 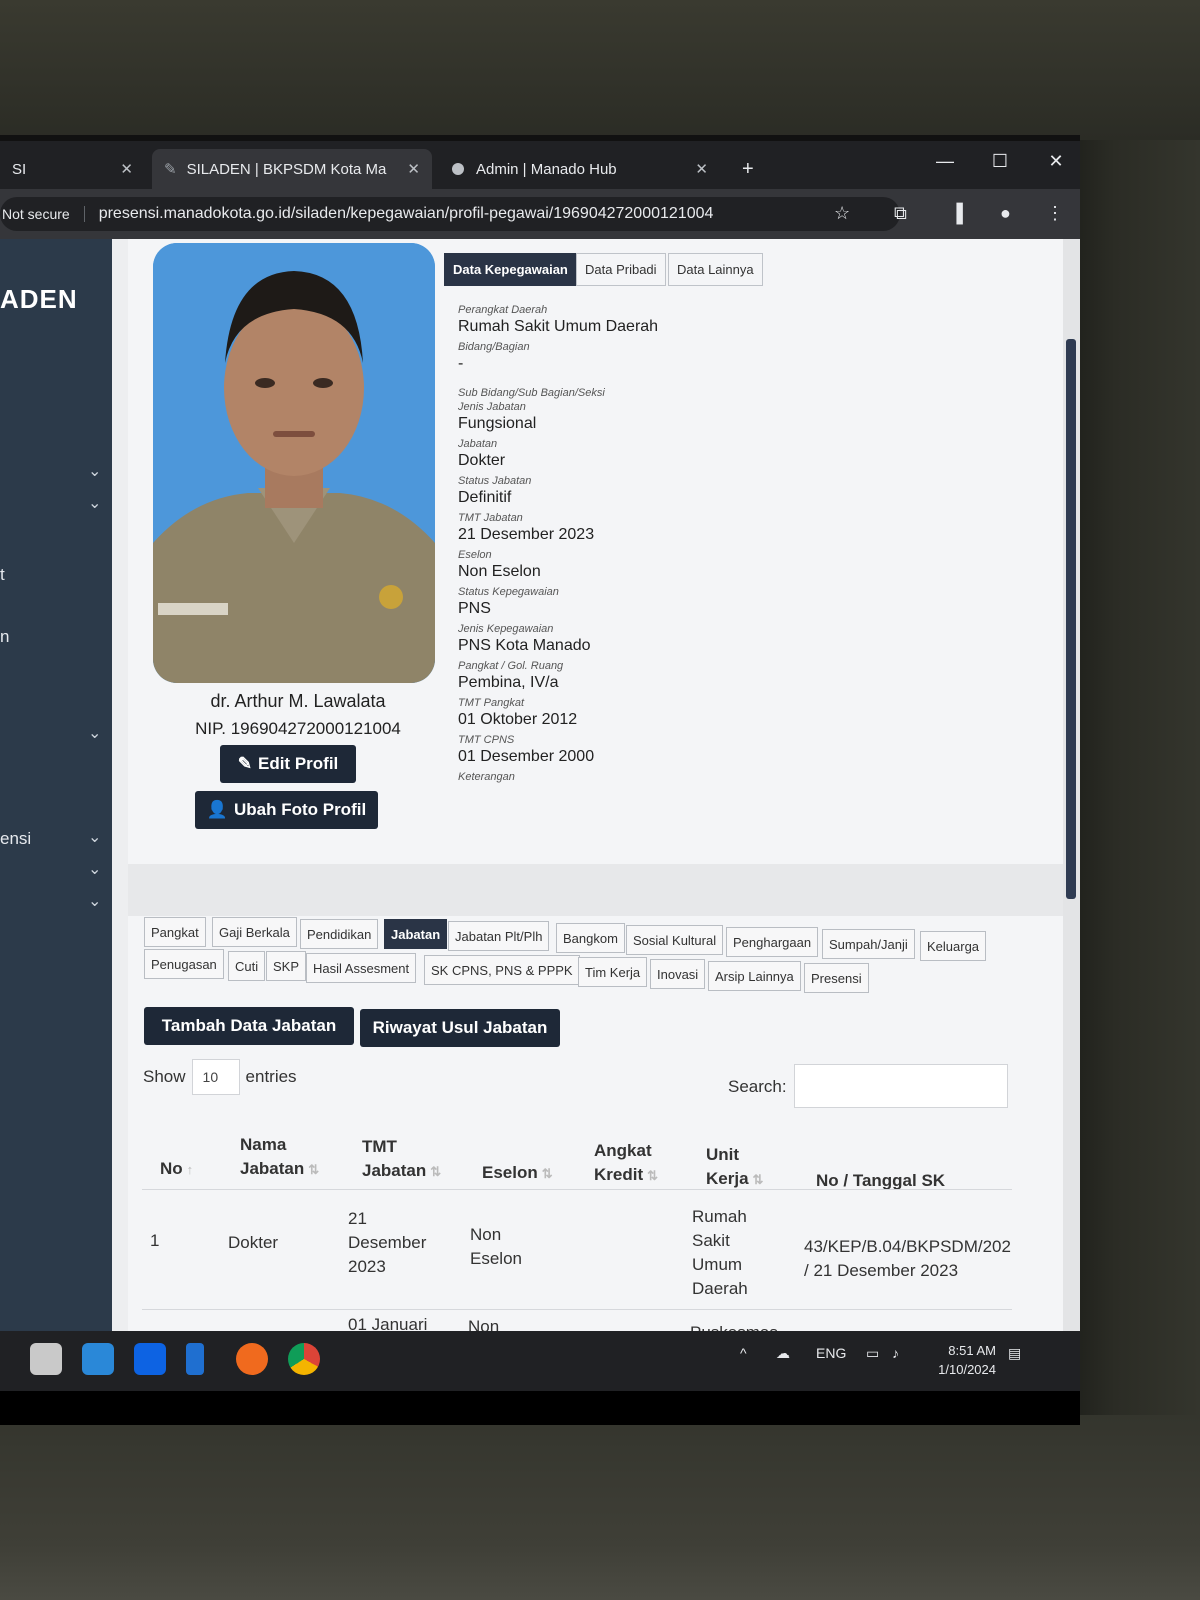 I want to click on position-history-button: Riwayat Usul Jabatan, so click(x=460, y=1028).